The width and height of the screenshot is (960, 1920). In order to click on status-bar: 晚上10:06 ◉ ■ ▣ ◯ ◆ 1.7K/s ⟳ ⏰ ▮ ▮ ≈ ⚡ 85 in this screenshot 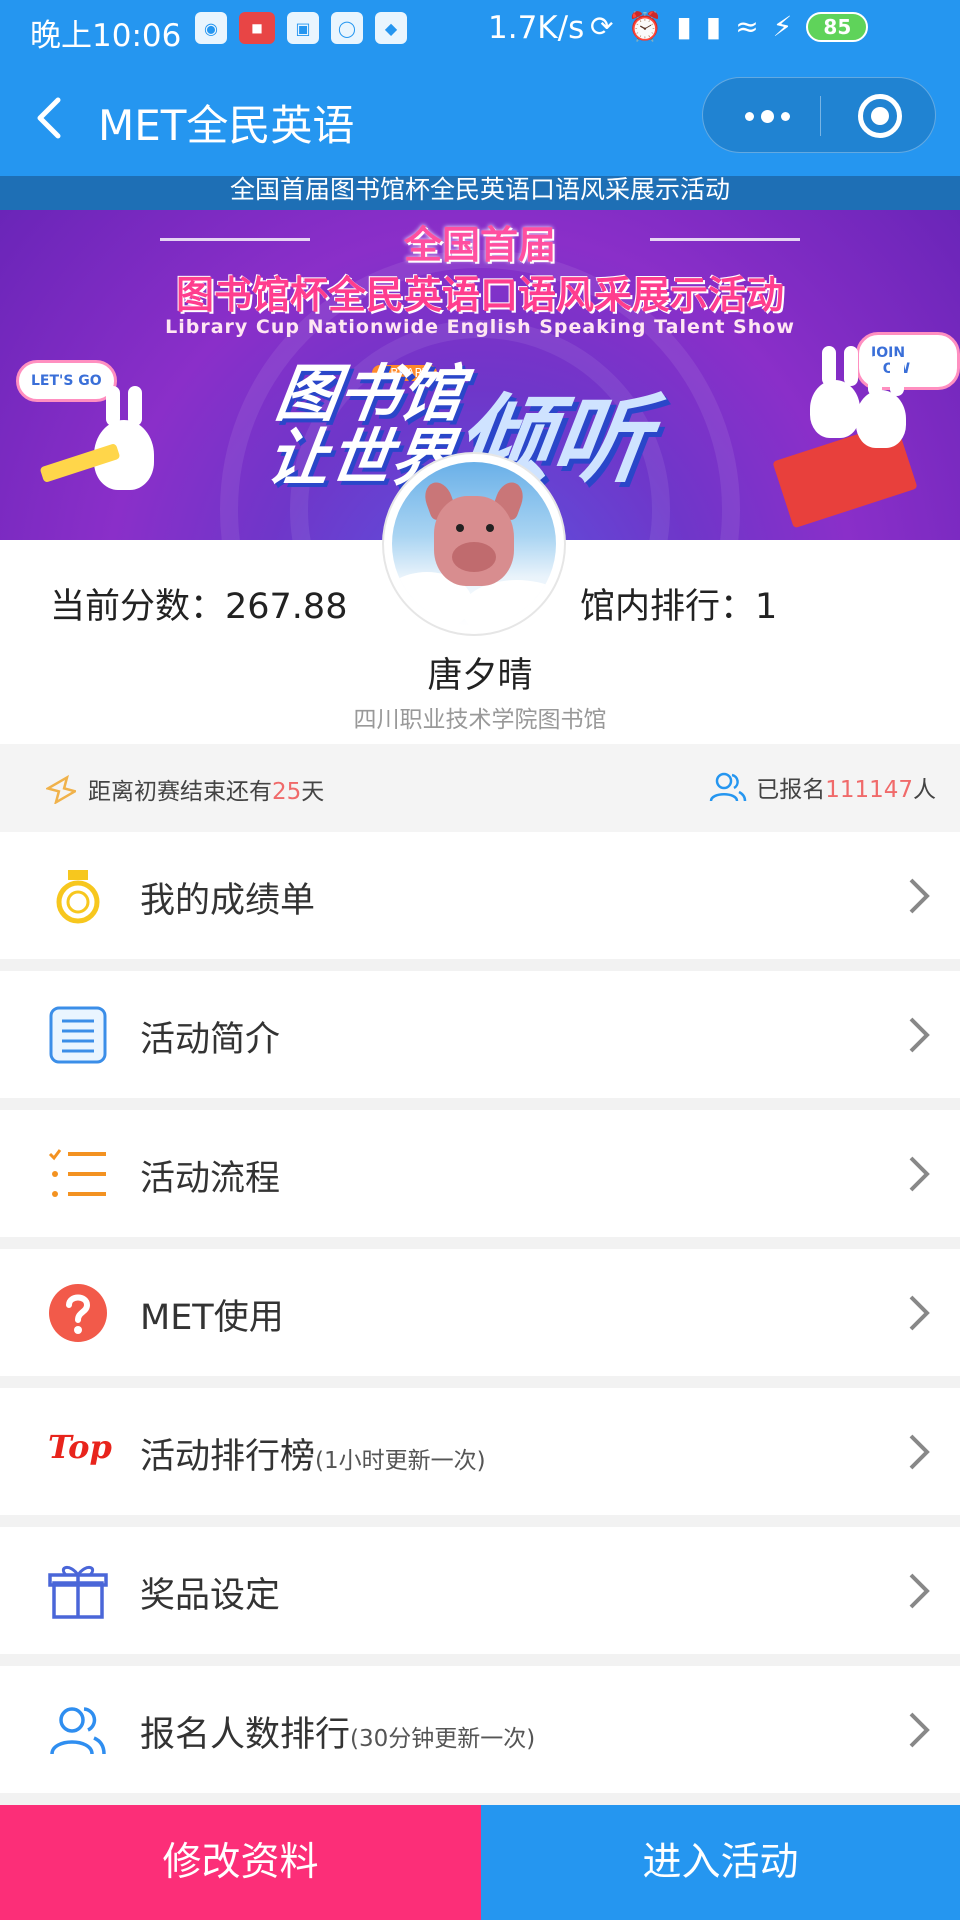, I will do `click(480, 30)`.